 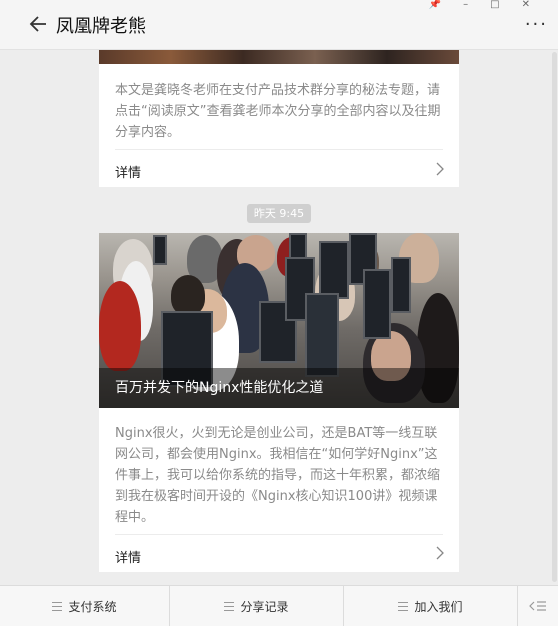 I want to click on back-arrow-icon, so click(x=39, y=24).